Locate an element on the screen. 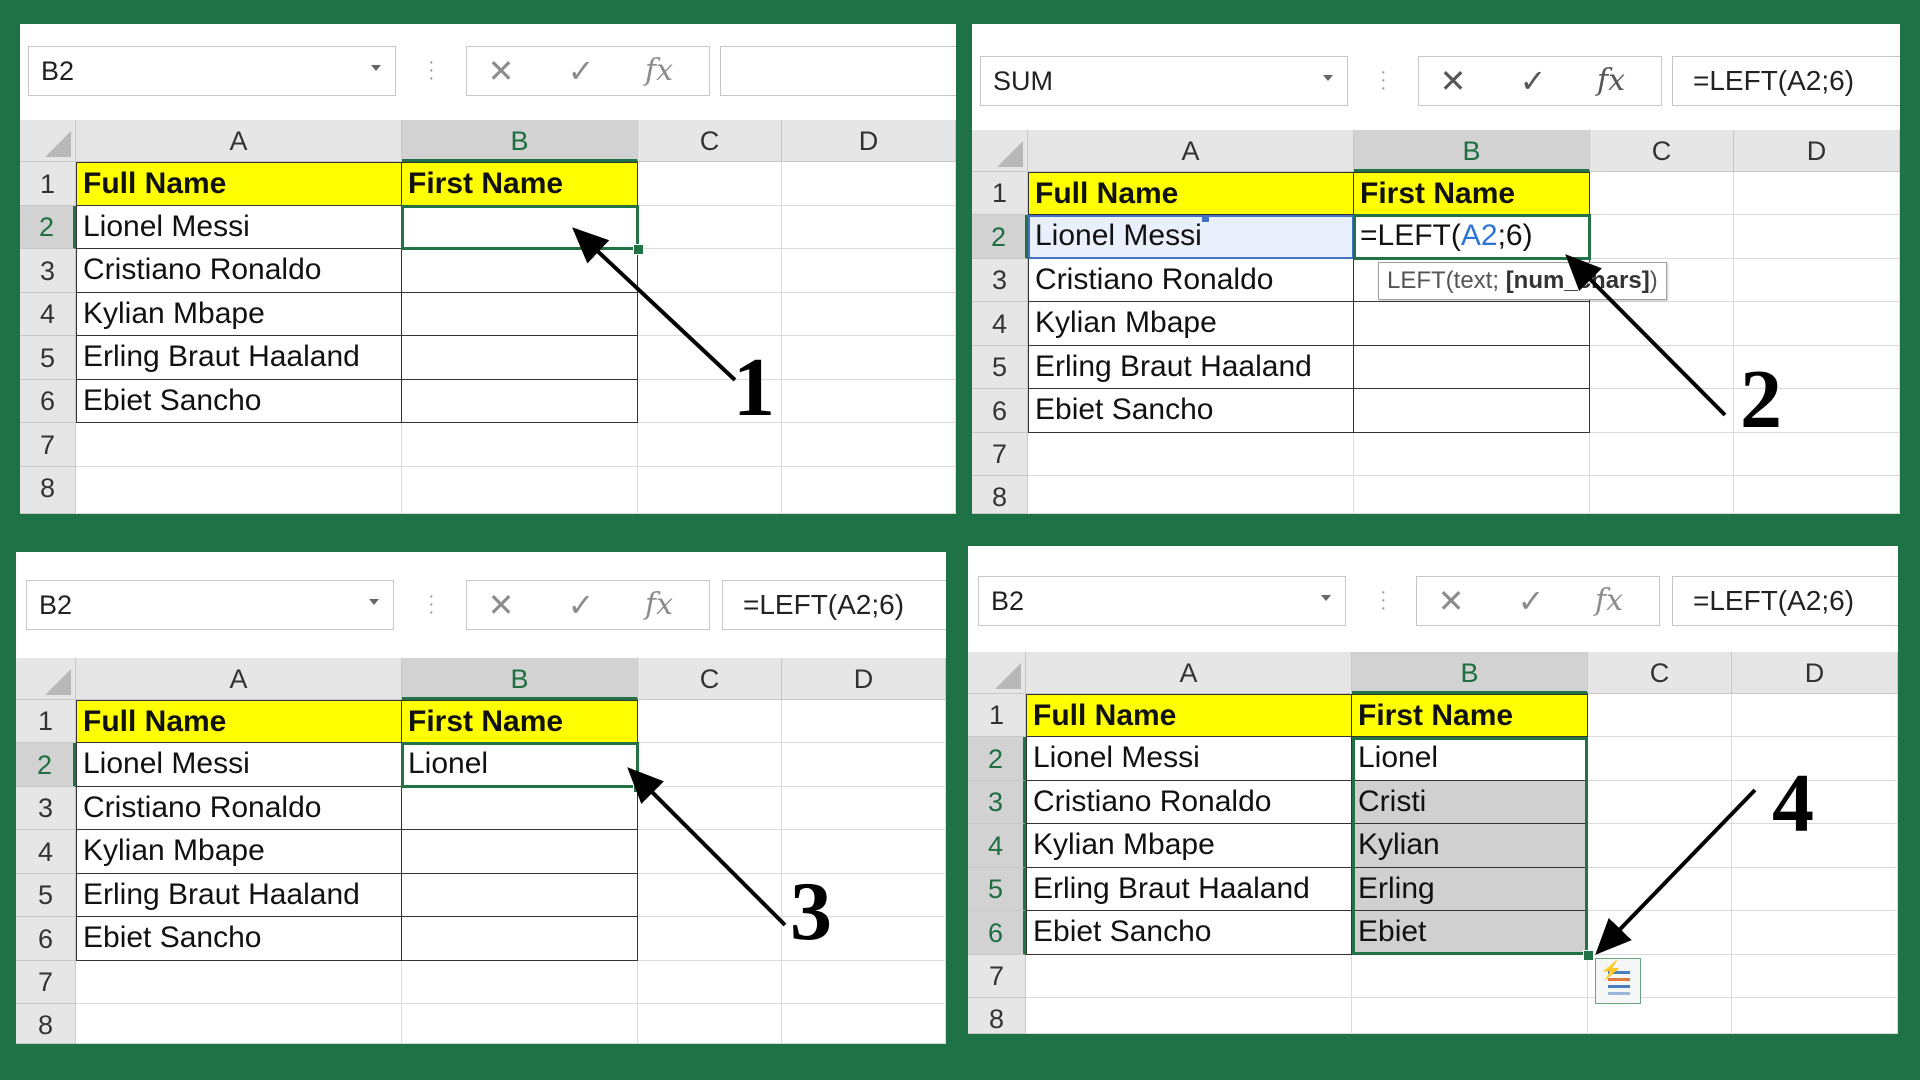  insert-function-icon: fx is located at coordinates (1609, 601).